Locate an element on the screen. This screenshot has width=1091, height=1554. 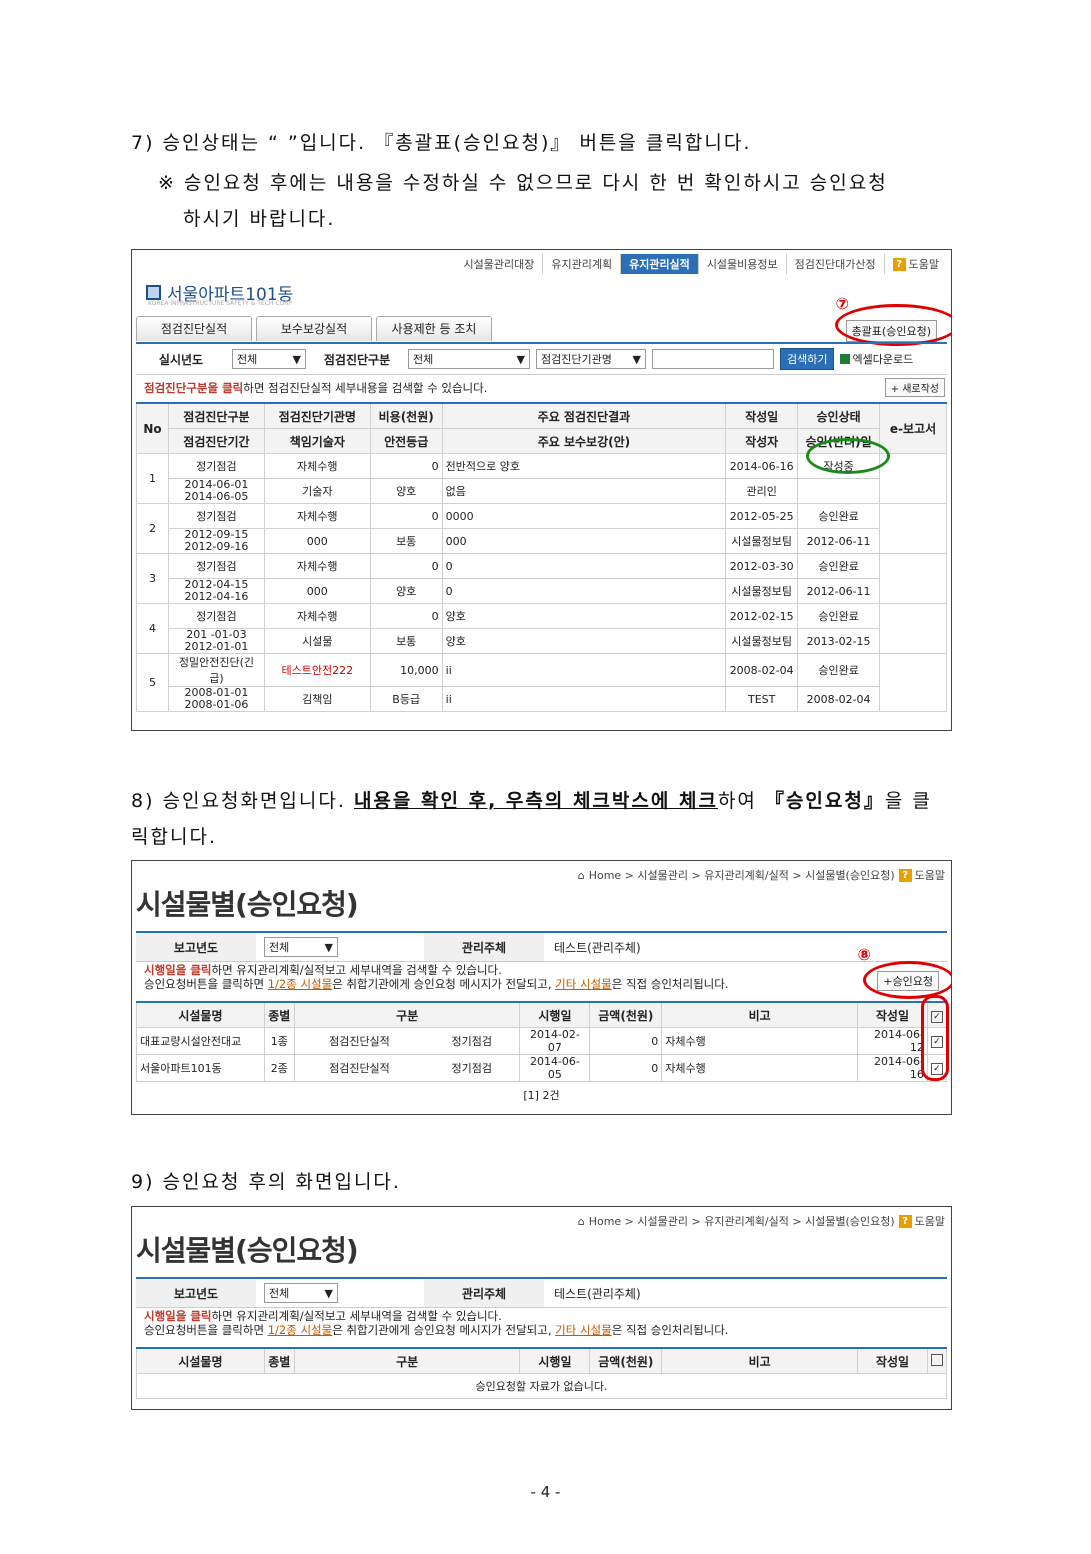
col-kind: 종별 is located at coordinates (279, 1014).